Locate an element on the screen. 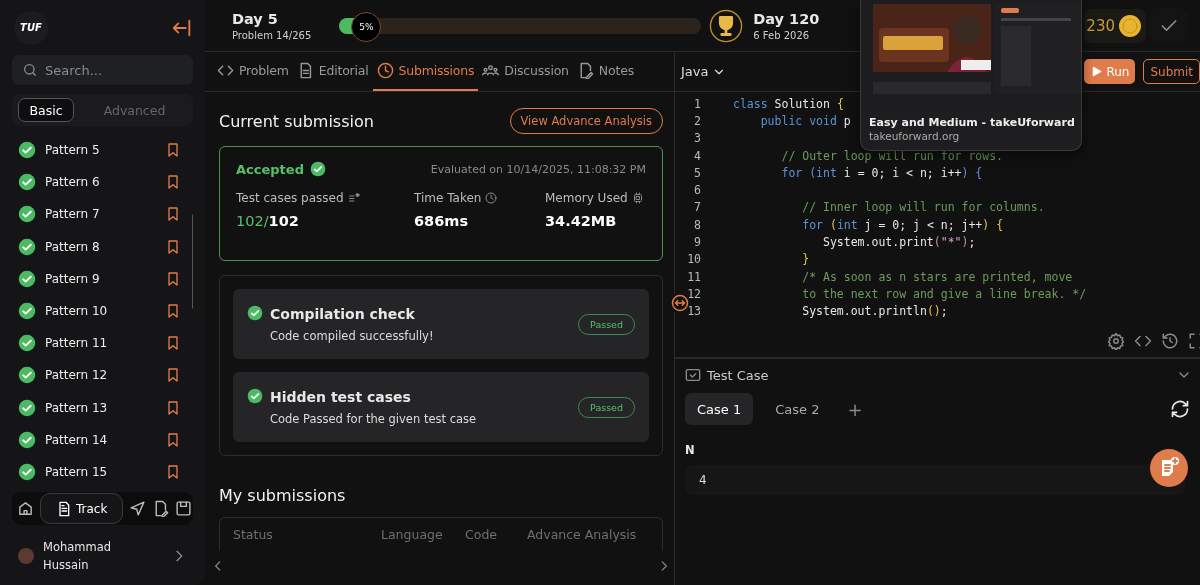 This screenshot has width=1200, height=585. coin-count: 230 is located at coordinates (1100, 25).